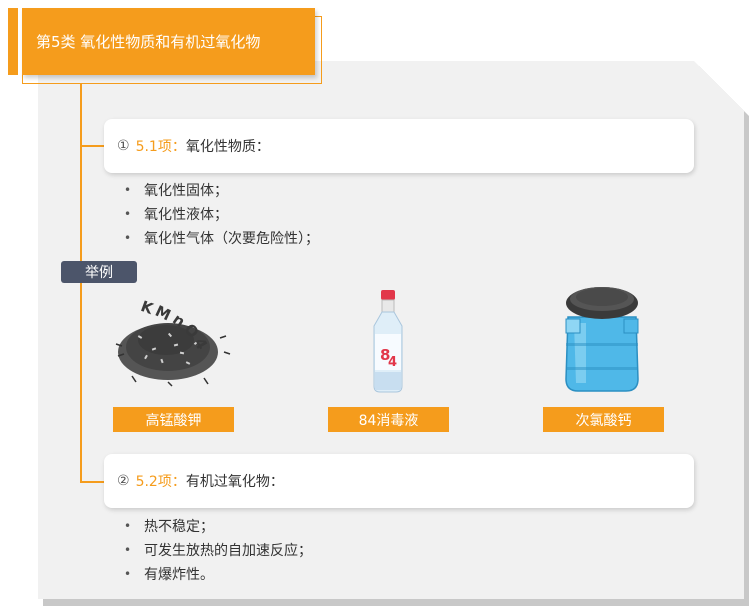 Image resolution: width=750 pixels, height=607 pixels. What do you see at coordinates (179, 527) in the screenshot?
I see `list-item-text: 热不稳定；` at bounding box center [179, 527].